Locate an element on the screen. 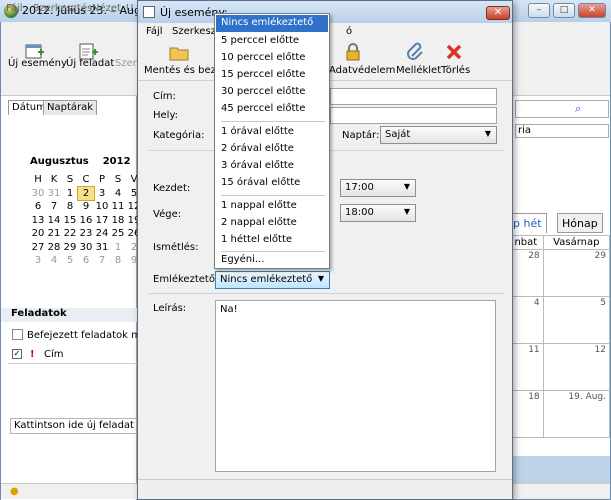 The image size is (611, 500). calendar-day: 25 is located at coordinates (118, 234).